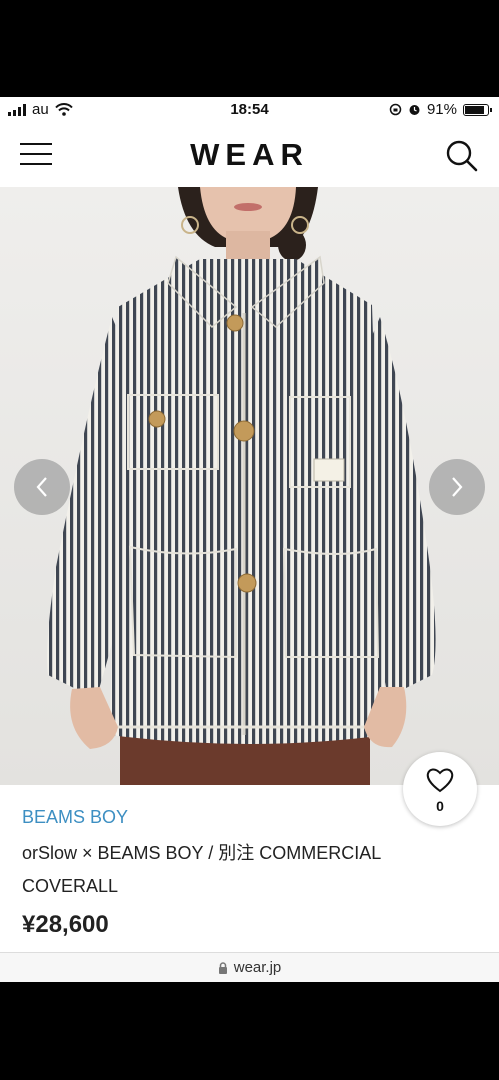  I want to click on heart-icon, so click(440, 780).